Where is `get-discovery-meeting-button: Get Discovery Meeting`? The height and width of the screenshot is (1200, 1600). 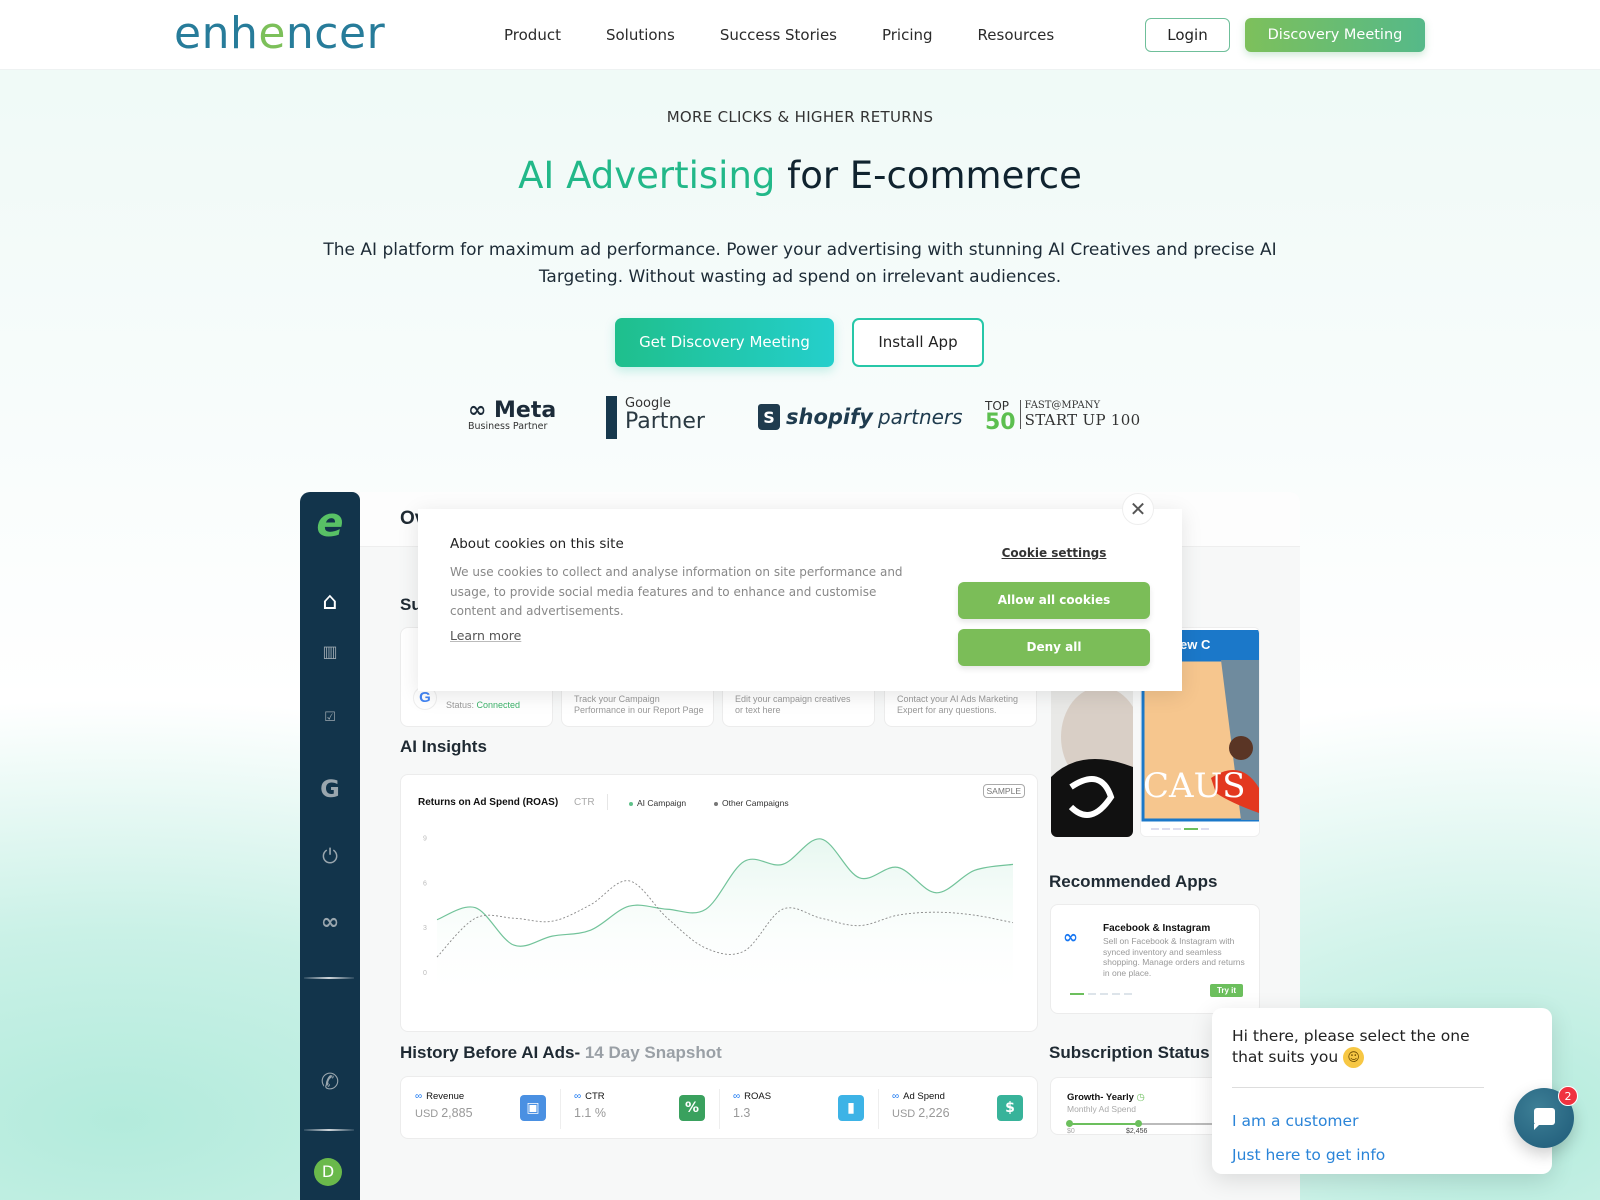
get-discovery-meeting-button: Get Discovery Meeting is located at coordinates (724, 342).